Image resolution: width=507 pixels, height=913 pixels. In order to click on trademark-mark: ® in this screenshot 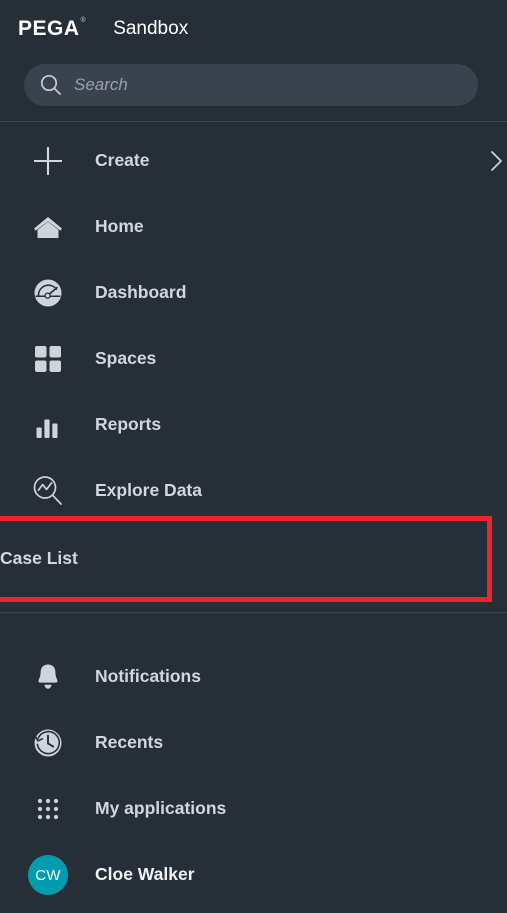, I will do `click(83, 20)`.